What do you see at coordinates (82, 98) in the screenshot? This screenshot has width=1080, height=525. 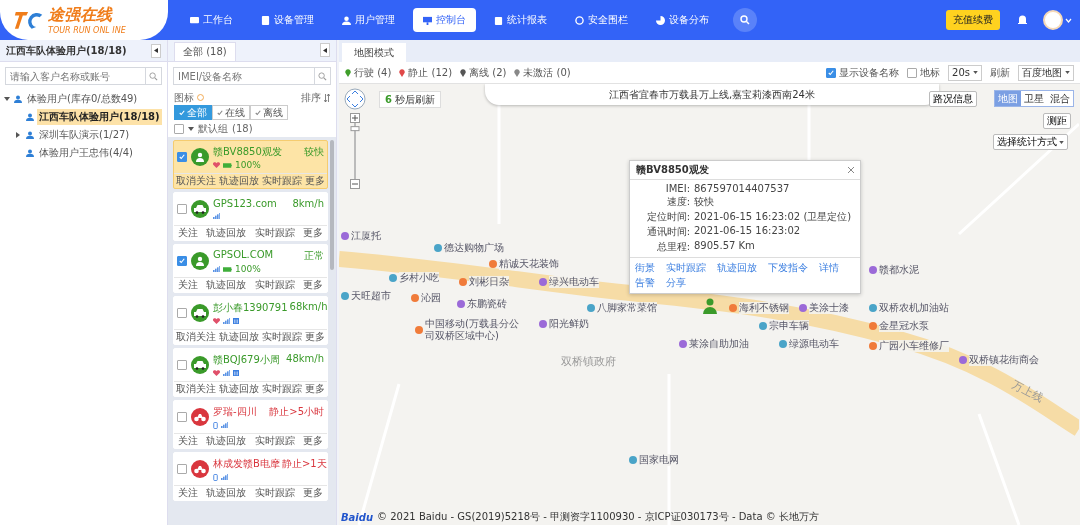 I see `tree-item: 体验用户(库存0/总数49)` at bounding box center [82, 98].